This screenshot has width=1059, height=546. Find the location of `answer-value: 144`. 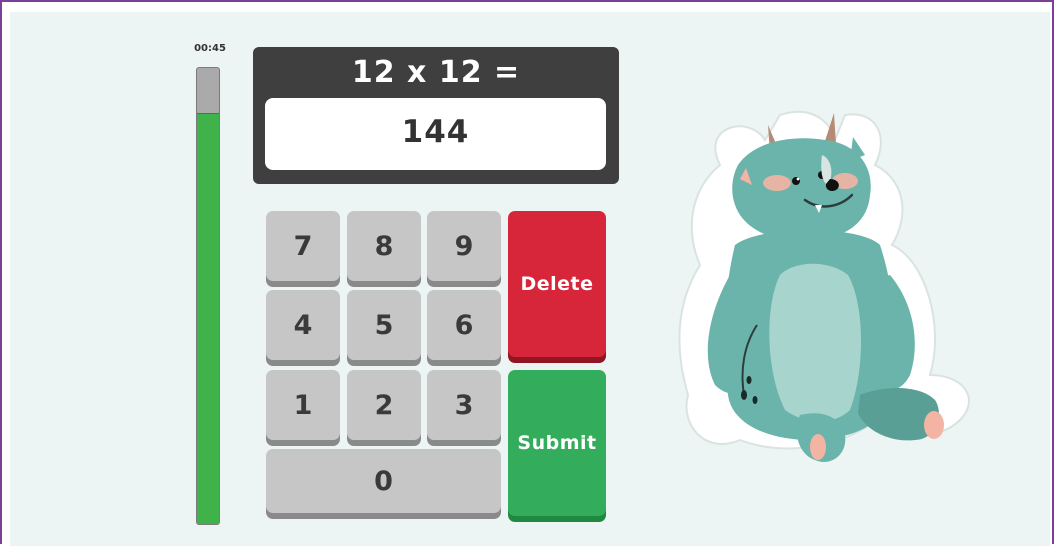

answer-value: 144 is located at coordinates (435, 132).